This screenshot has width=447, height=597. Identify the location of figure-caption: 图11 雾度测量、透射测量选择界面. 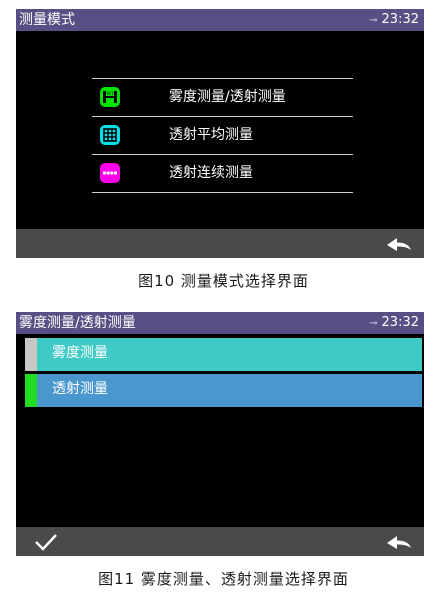
(223, 579).